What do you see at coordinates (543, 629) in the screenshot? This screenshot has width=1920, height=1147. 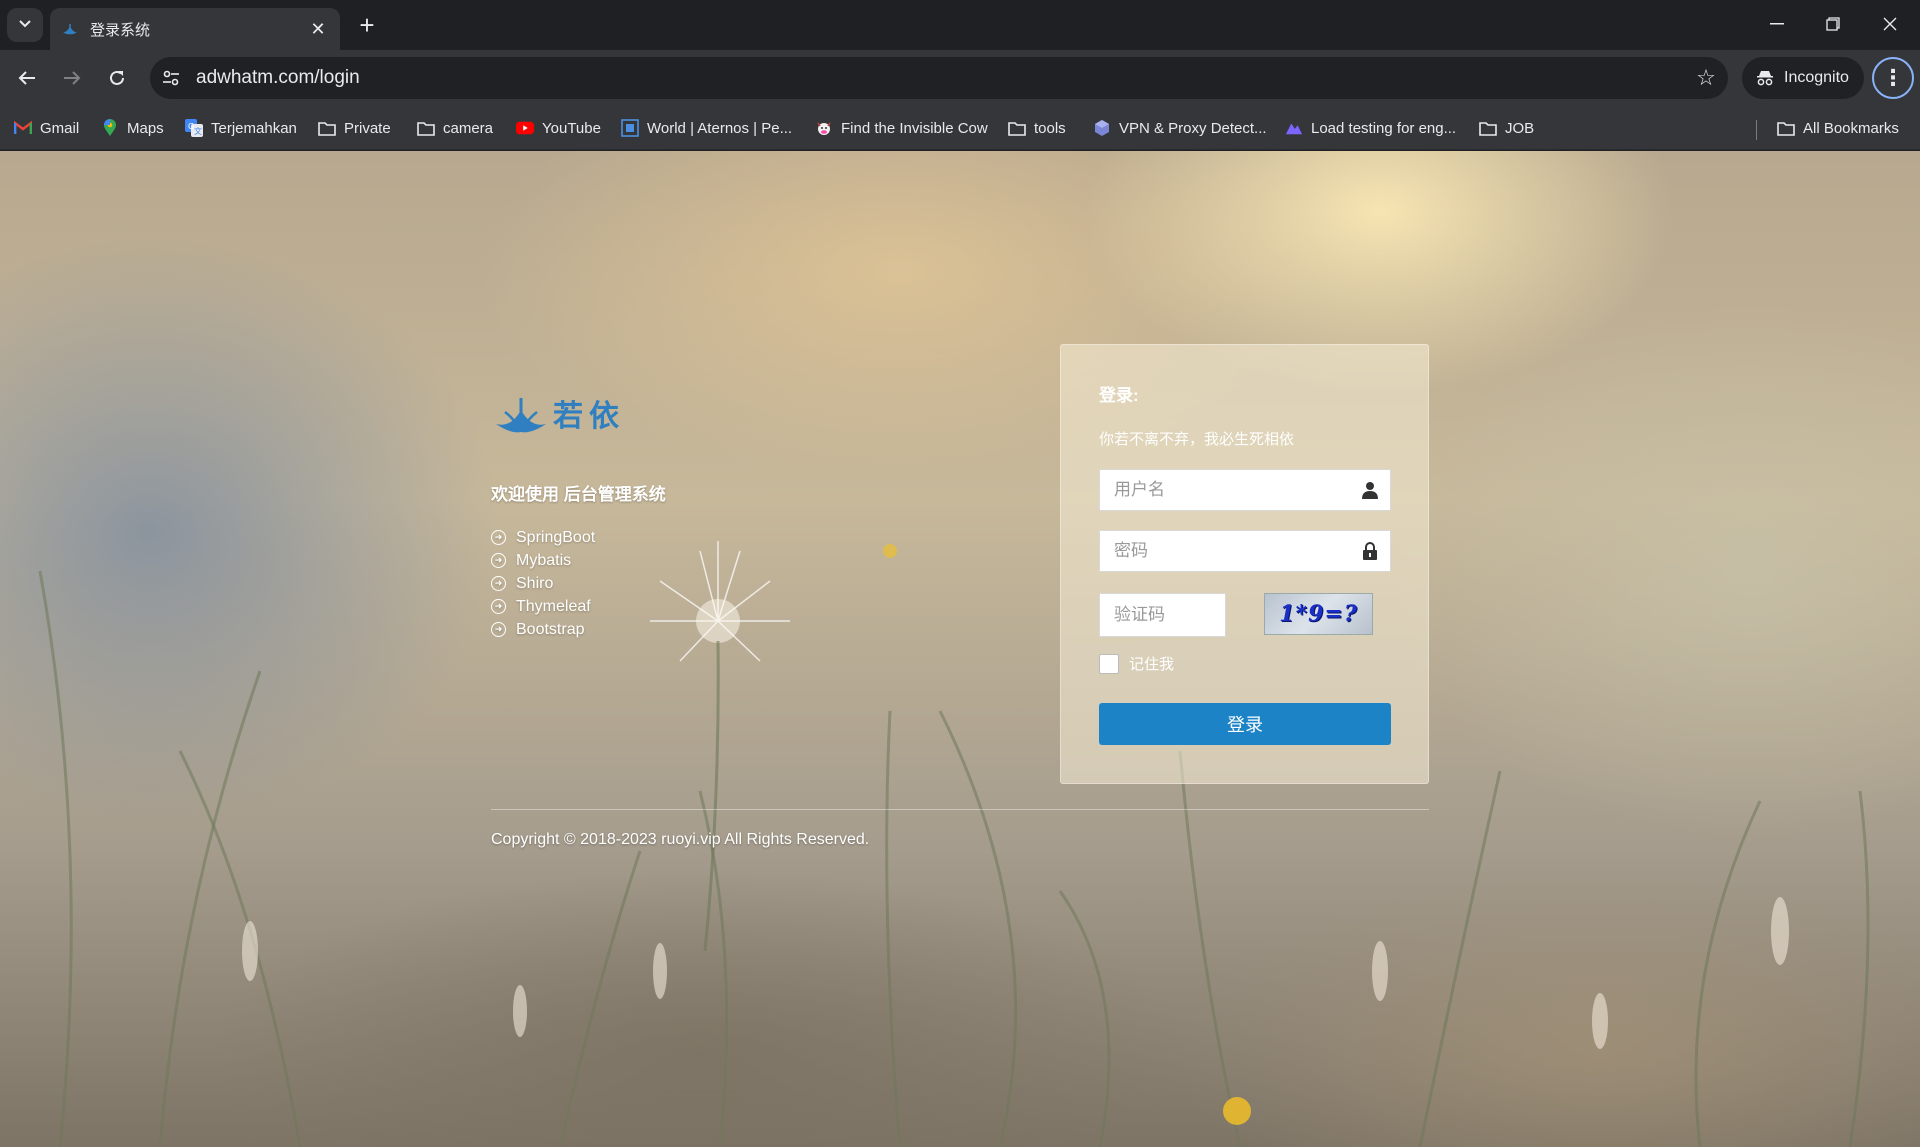 I see `feature-item: ➜ Bootstrap` at bounding box center [543, 629].